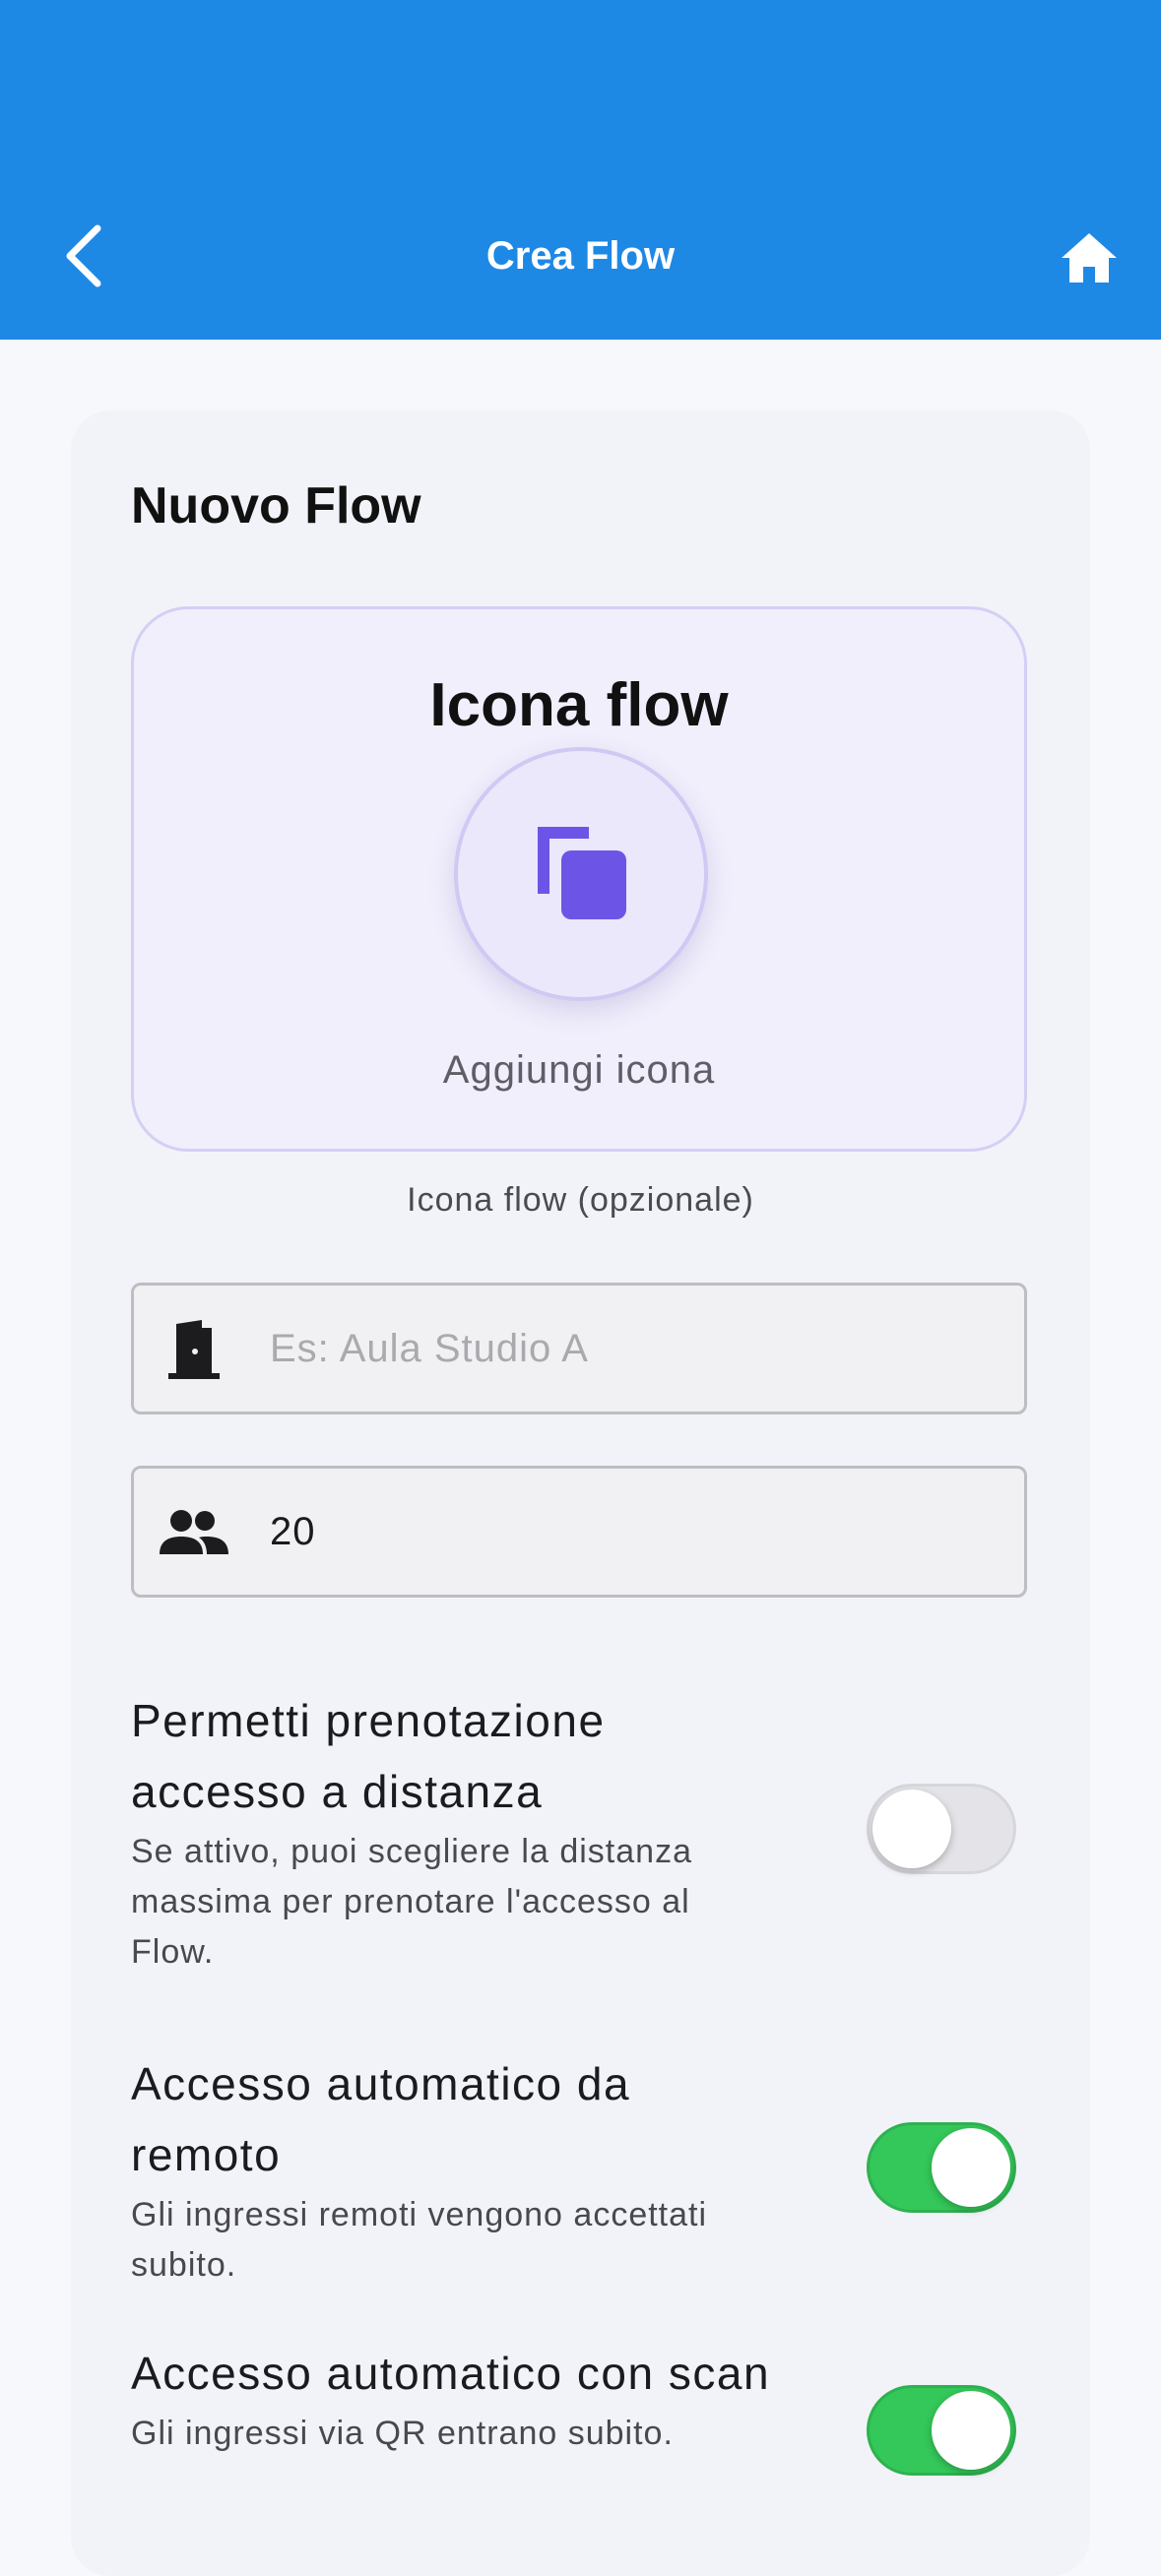 The width and height of the screenshot is (1161, 2576). Describe the element at coordinates (402, 2433) in the screenshot. I see `setting-description: Gli ingressi via QR entrano subito.` at that location.